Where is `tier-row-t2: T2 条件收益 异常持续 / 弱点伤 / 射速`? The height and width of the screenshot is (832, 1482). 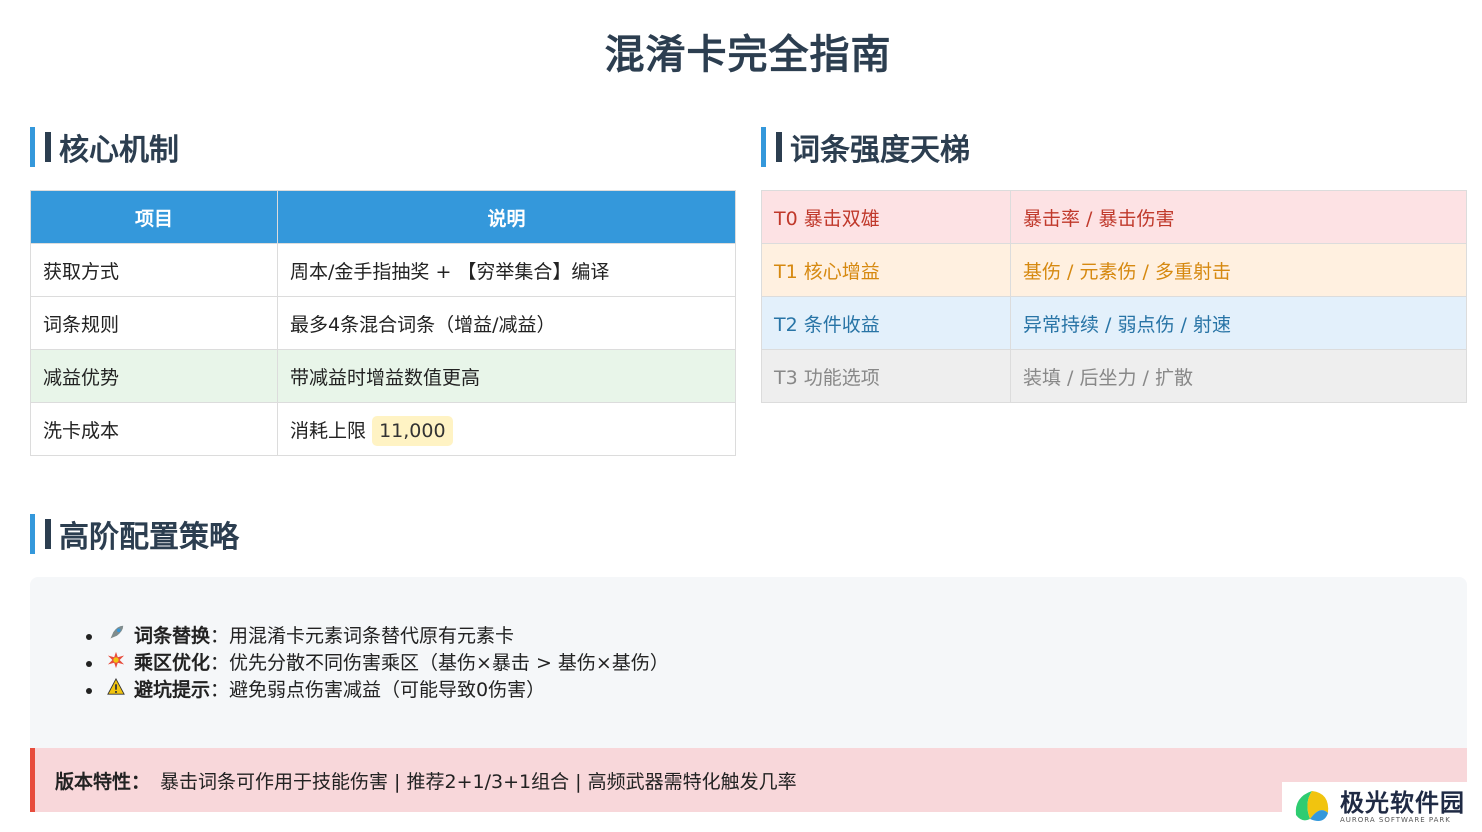
tier-row-t2: T2 条件收益 异常持续 / 弱点伤 / 射速 is located at coordinates (1114, 323).